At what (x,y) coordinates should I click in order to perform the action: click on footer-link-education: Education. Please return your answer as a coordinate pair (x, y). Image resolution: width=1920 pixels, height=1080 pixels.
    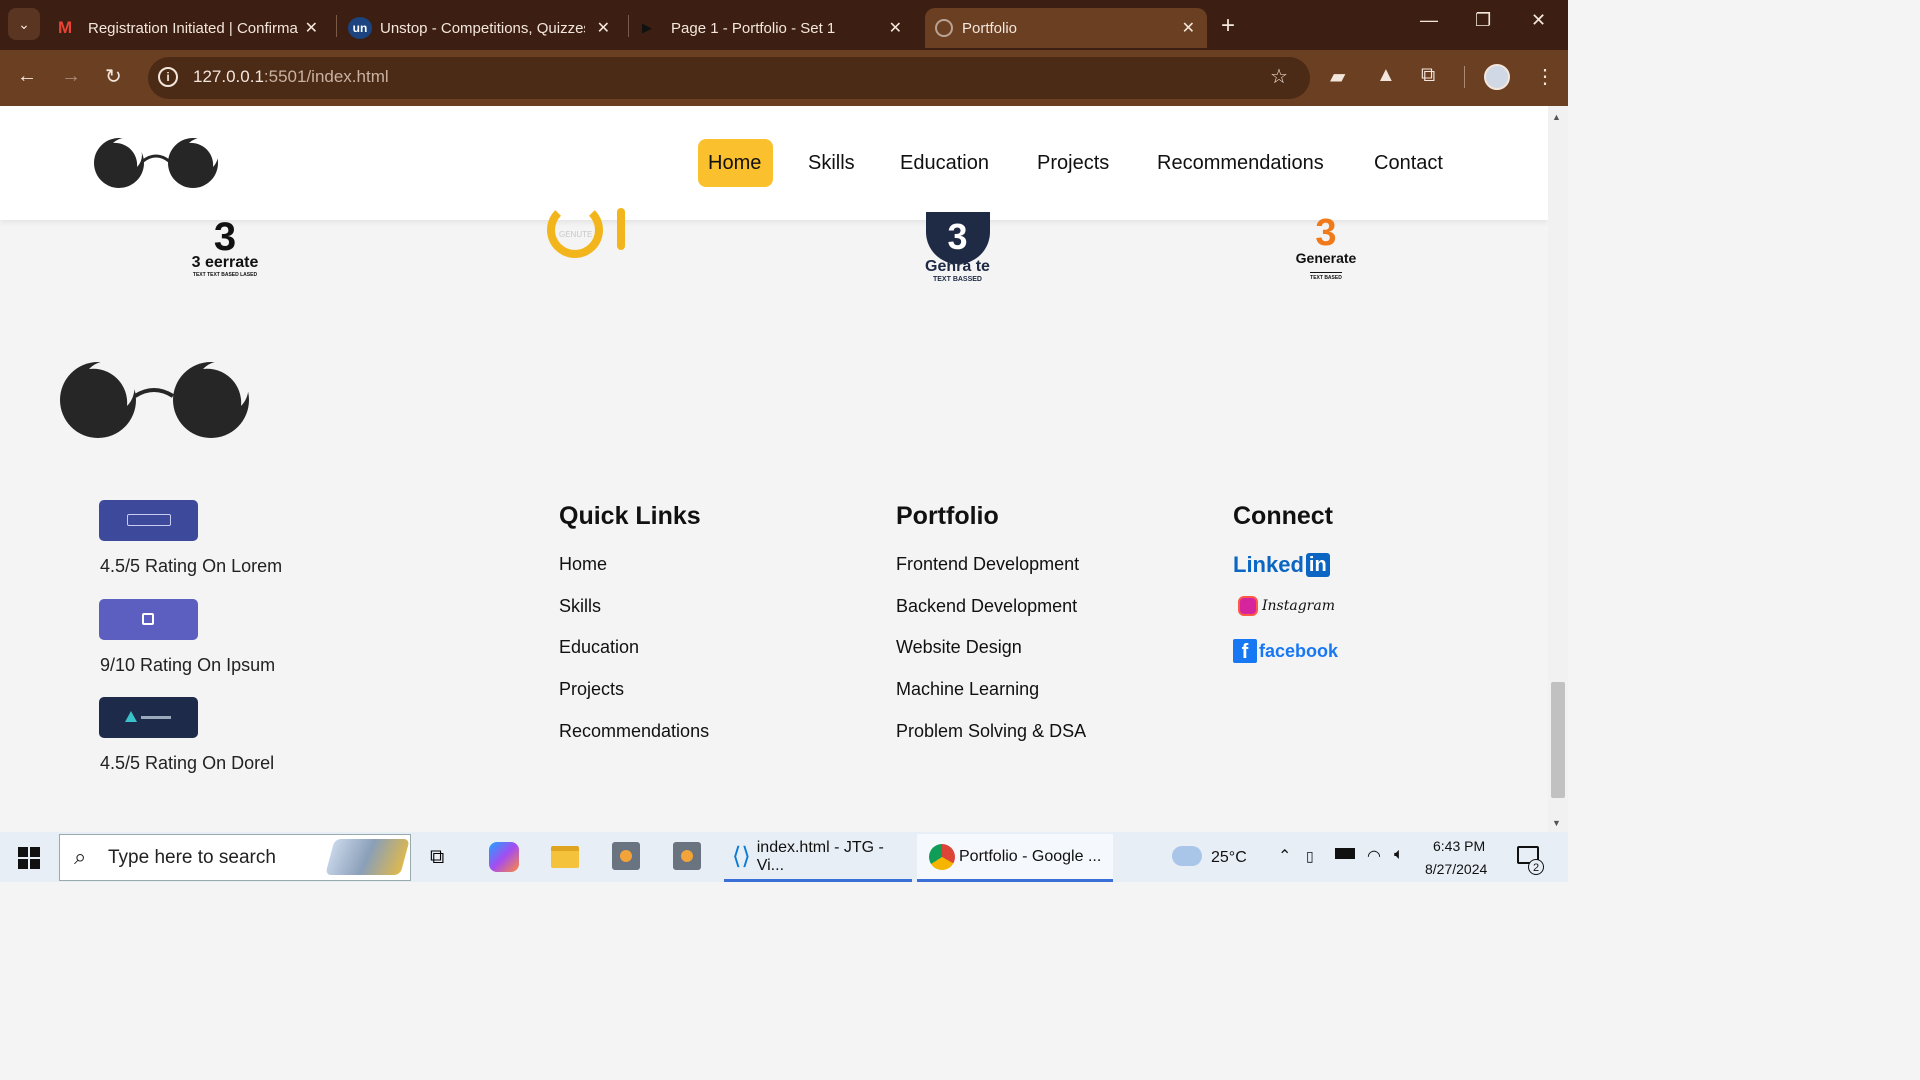
    Looking at the image, I should click on (599, 647).